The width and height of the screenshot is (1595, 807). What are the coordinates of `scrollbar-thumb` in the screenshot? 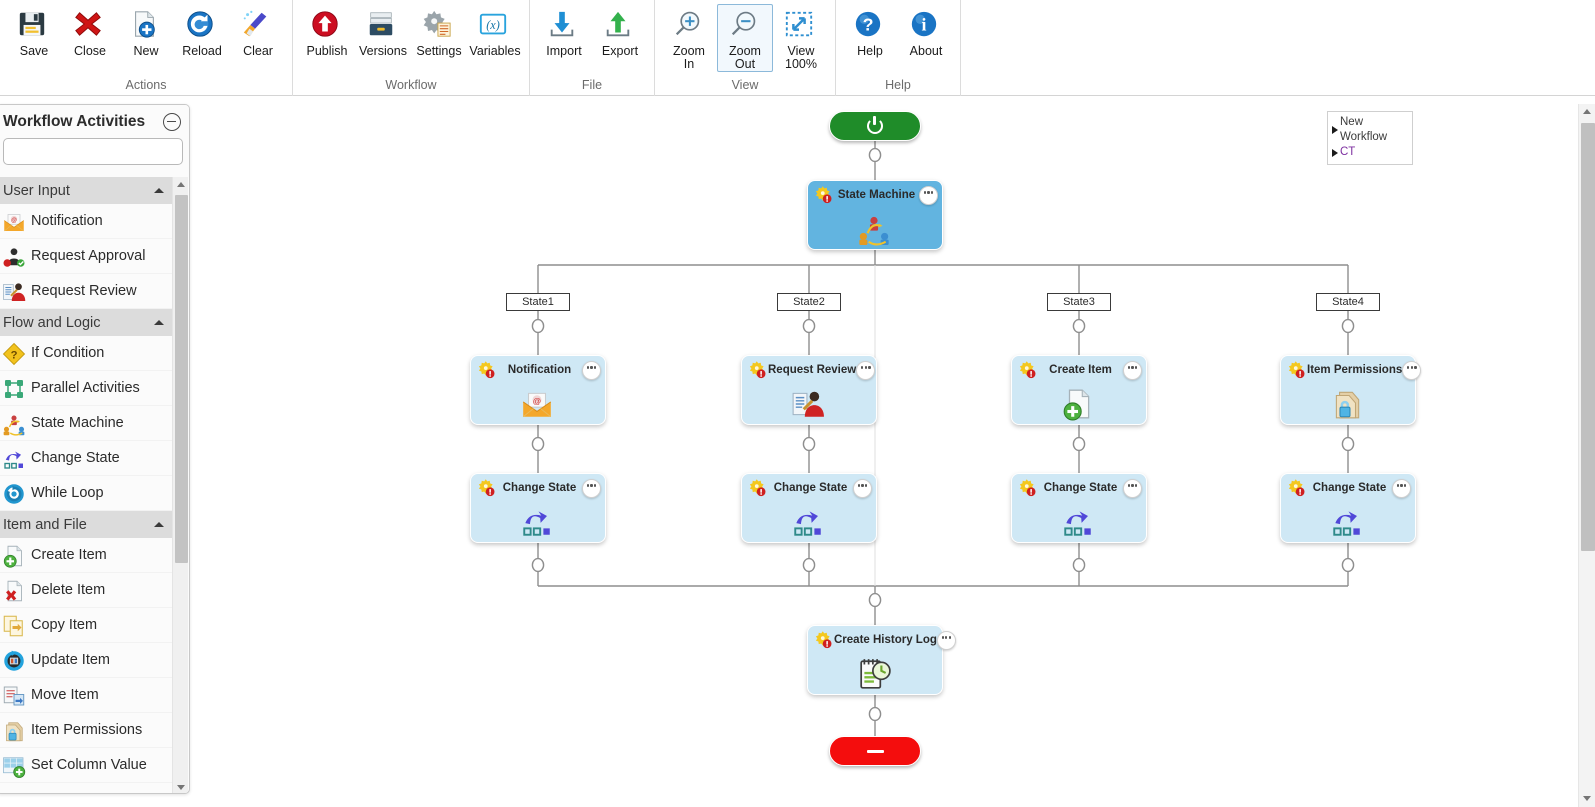 It's located at (181, 379).